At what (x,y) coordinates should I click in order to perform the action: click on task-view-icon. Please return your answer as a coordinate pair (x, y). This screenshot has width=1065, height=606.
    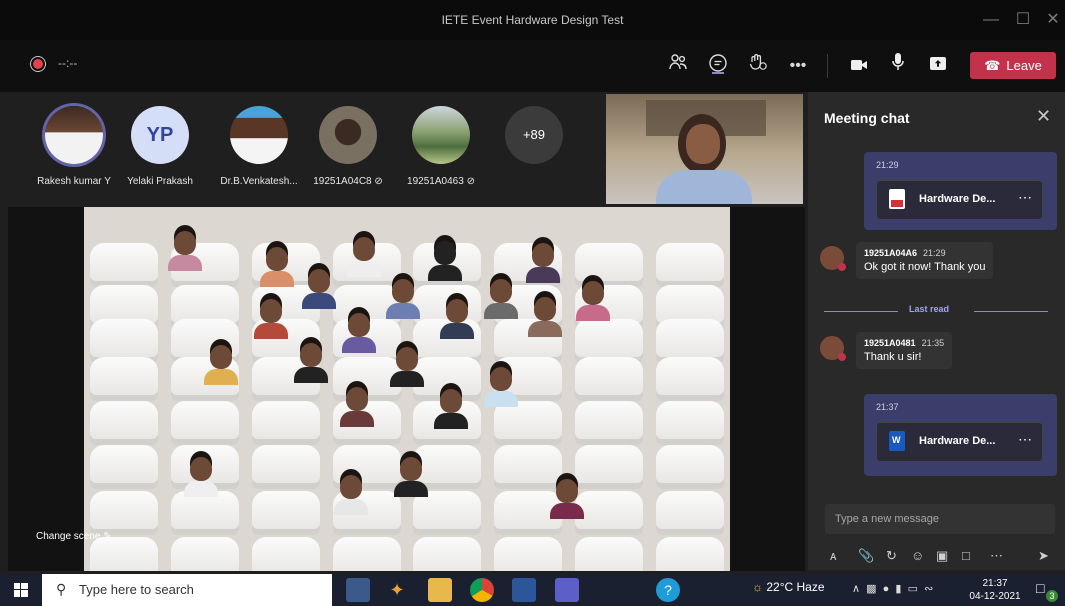
    Looking at the image, I should click on (358, 590).